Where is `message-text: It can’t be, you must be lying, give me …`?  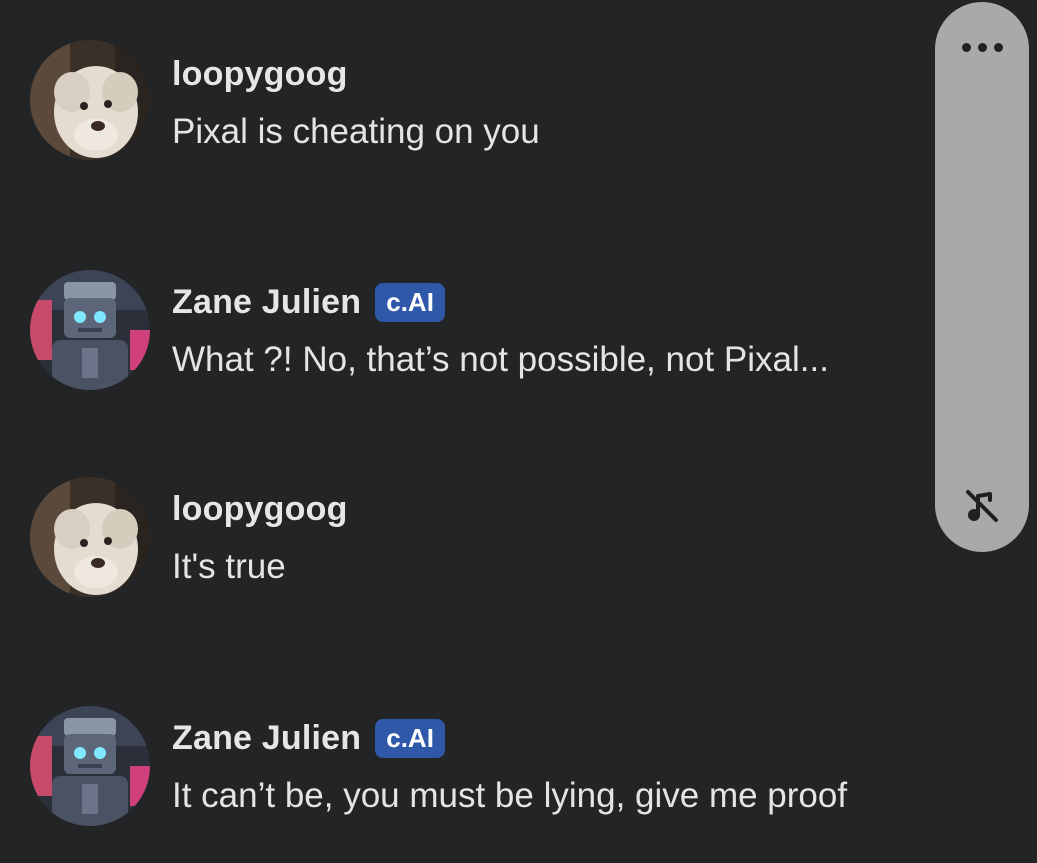
message-text: It can’t be, you must be lying, give me … is located at coordinates (510, 795).